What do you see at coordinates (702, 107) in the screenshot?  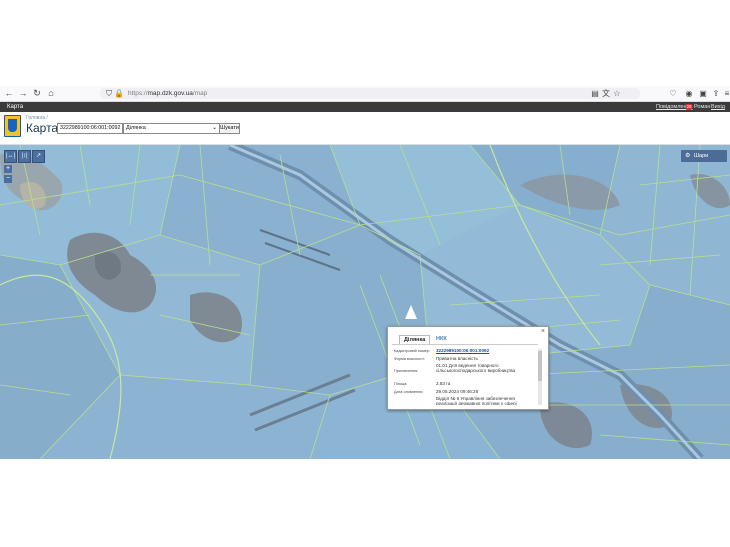 I see `user-name: Роман` at bounding box center [702, 107].